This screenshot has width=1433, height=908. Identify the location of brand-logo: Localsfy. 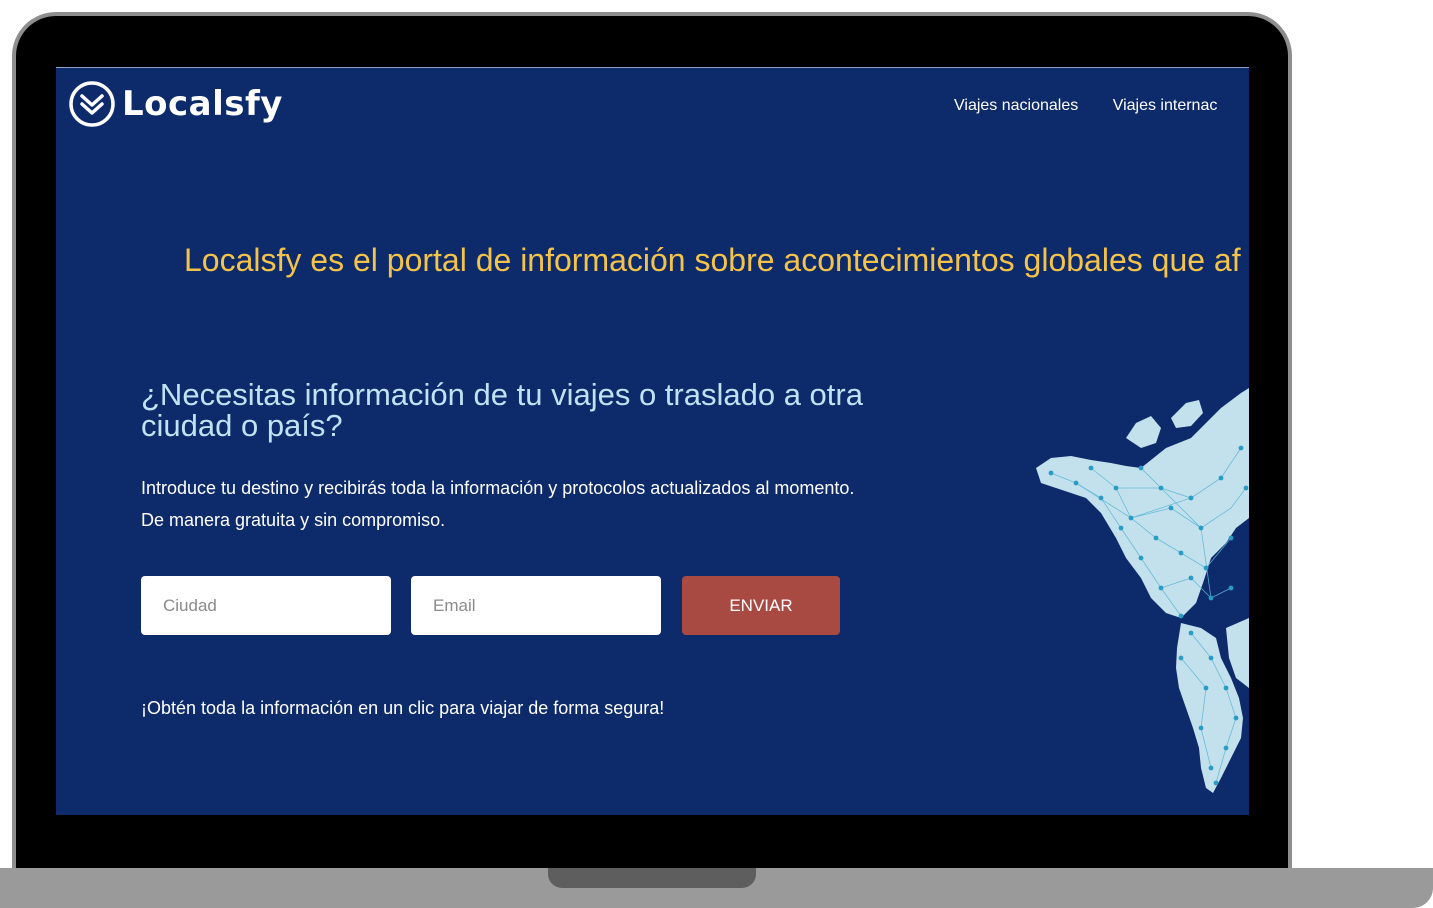
(175, 104).